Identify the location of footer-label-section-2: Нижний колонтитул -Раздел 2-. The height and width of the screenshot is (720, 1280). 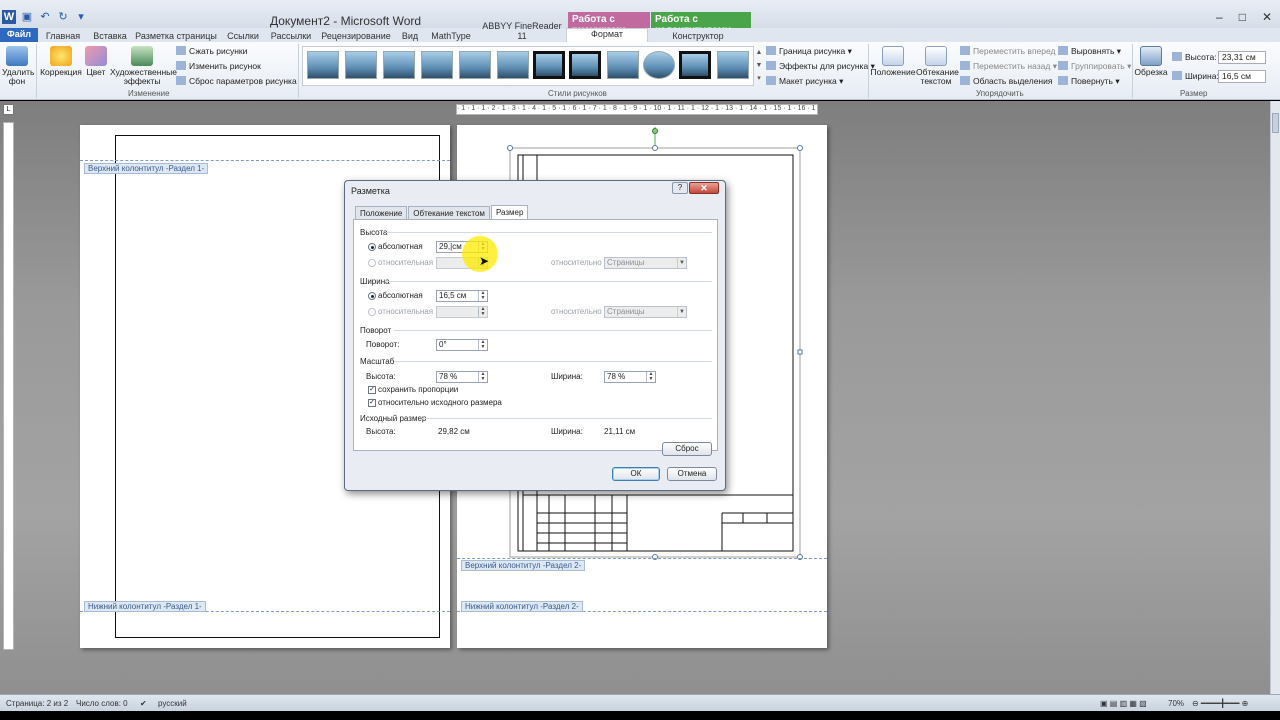
(522, 606).